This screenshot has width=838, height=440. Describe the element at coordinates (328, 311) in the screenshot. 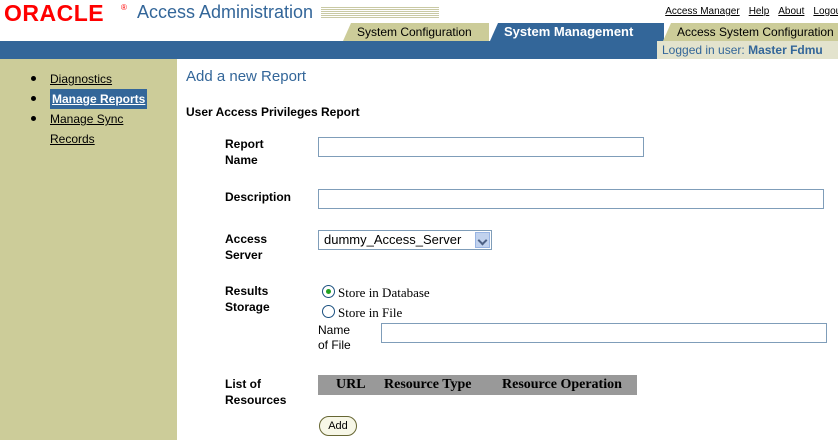

I see `store-in-file-radio` at that location.